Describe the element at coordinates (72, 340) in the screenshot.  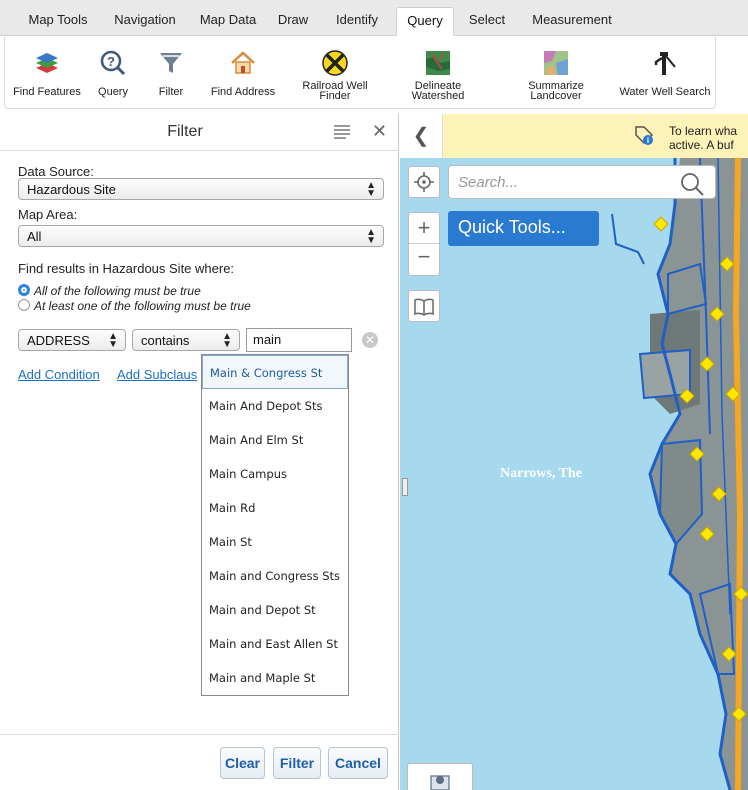
I see `condition-field-select: ADDRESS ▲ ▼` at that location.